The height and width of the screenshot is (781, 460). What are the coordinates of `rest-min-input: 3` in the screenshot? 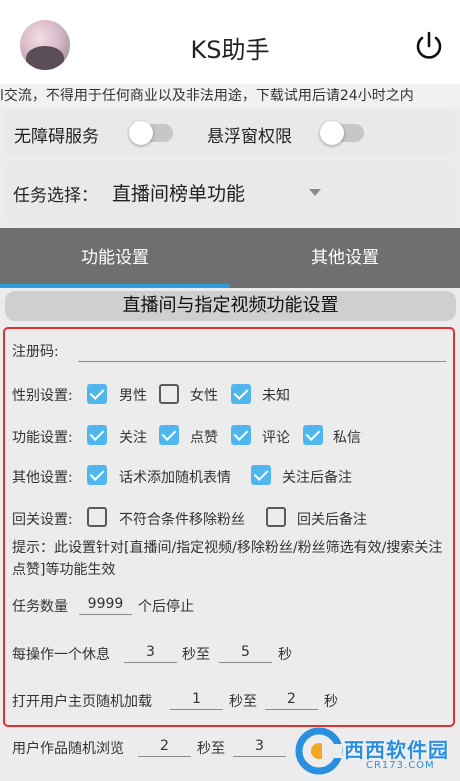 It's located at (150, 652).